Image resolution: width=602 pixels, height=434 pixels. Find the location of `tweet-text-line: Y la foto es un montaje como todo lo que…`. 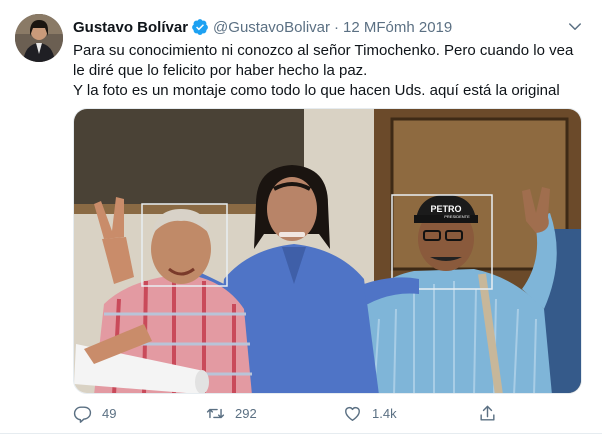

tweet-text-line: Y la foto es un montaje como todo lo que… is located at coordinates (316, 90).